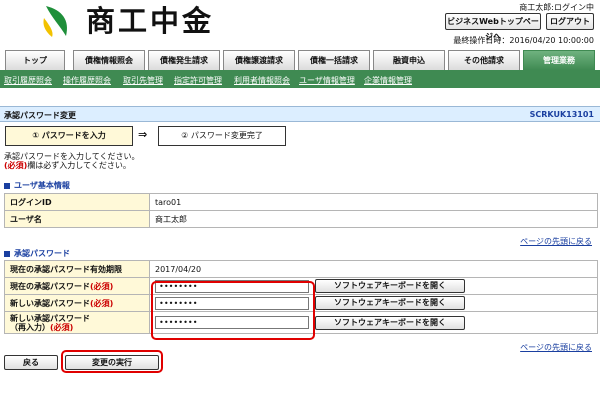 This screenshot has width=600, height=414. Describe the element at coordinates (42, 253) in the screenshot. I see `approval-password-heading-label: 承認パスワード` at that location.